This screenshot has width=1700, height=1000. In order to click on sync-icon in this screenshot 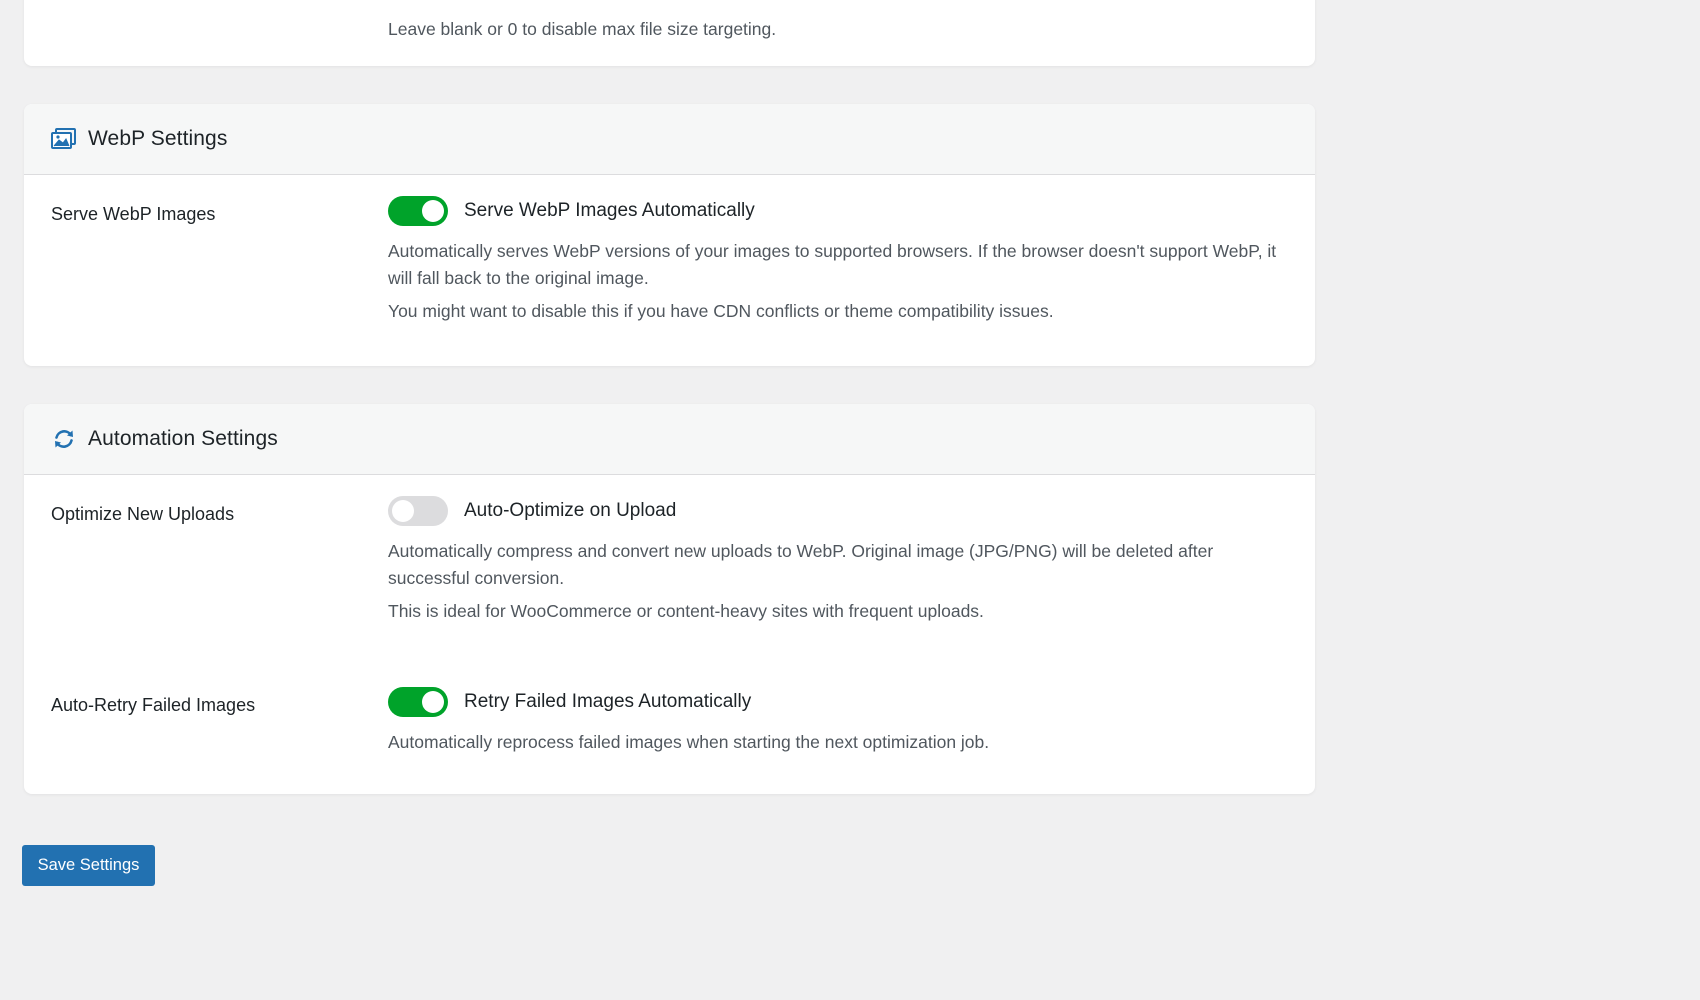, I will do `click(64, 439)`.